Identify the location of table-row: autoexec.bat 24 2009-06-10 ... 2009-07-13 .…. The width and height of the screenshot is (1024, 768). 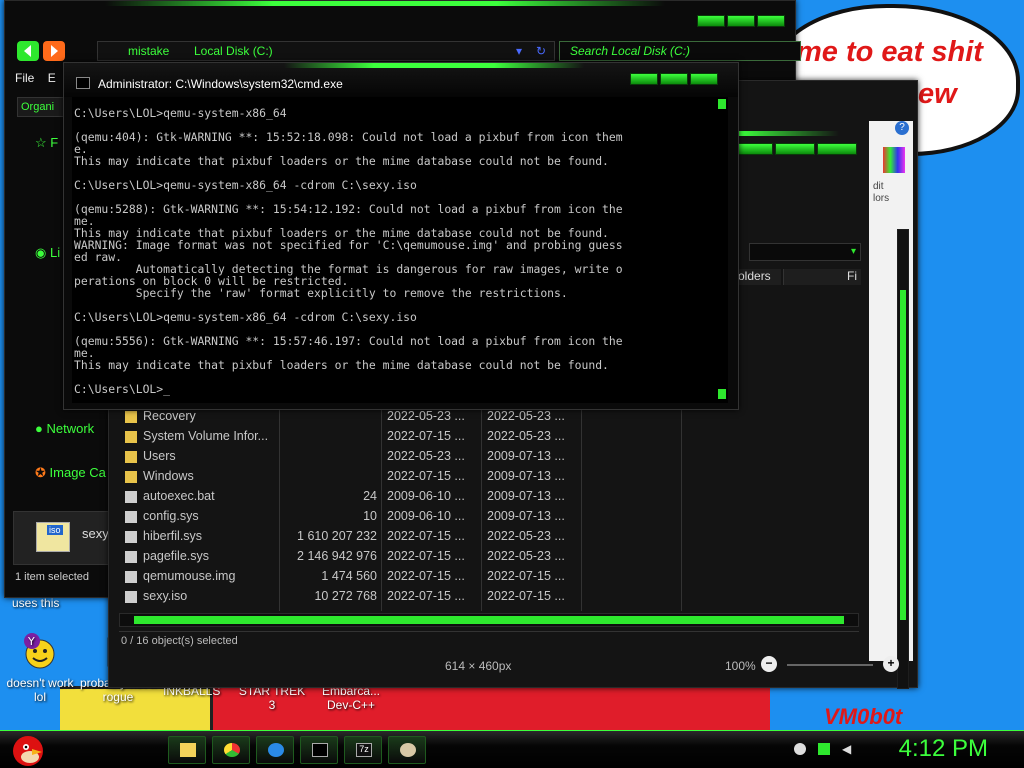
(399, 497).